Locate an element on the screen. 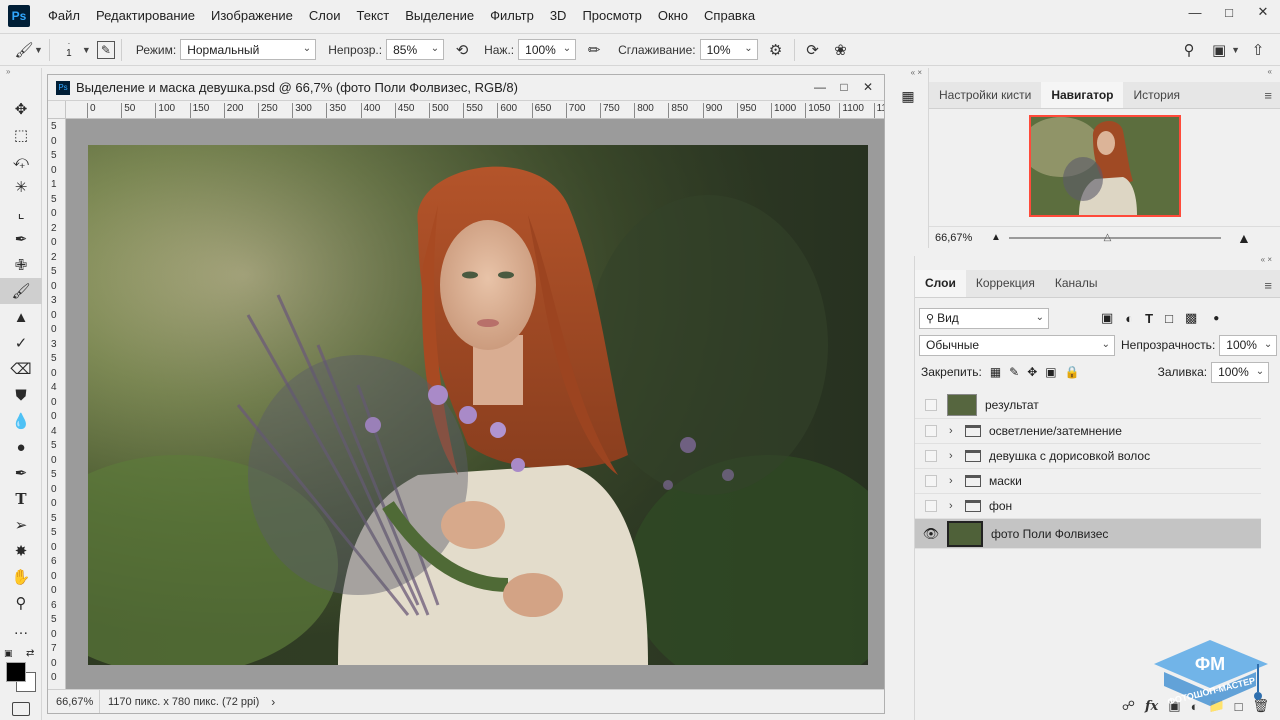 This screenshot has height=720, width=1280. lasso-tool-icon: ⤽ is located at coordinates (21, 161).